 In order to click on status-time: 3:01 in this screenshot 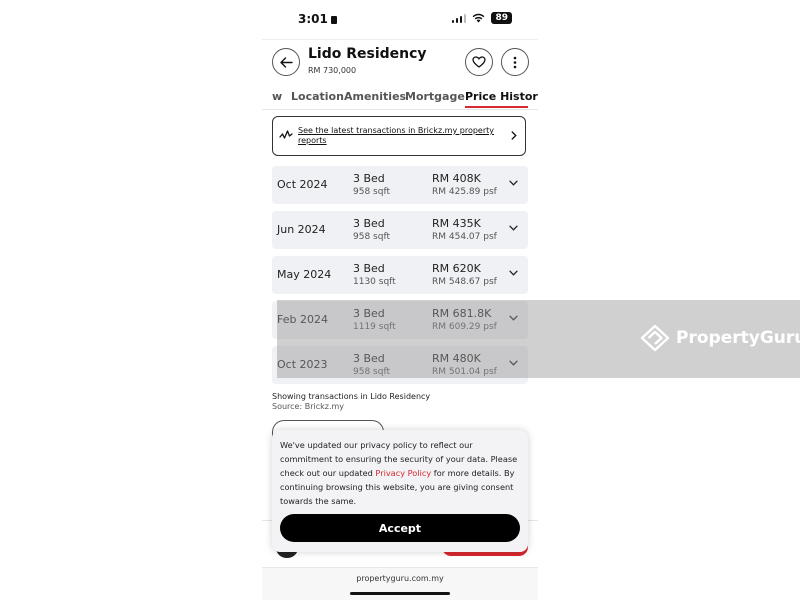, I will do `click(317, 19)`.